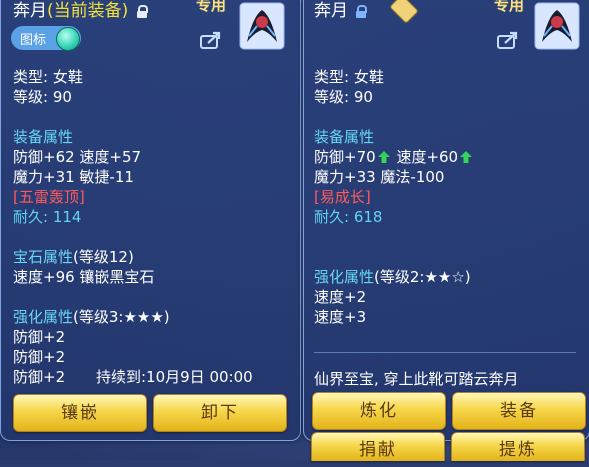 This screenshot has height=467, width=589. I want to click on extract-button: 提炼, so click(518, 446).